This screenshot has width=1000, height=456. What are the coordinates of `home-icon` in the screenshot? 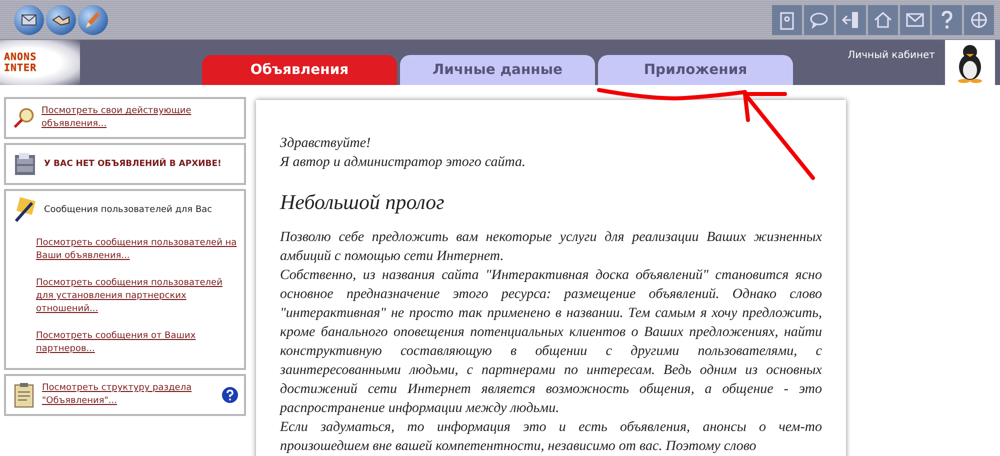 It's located at (883, 19).